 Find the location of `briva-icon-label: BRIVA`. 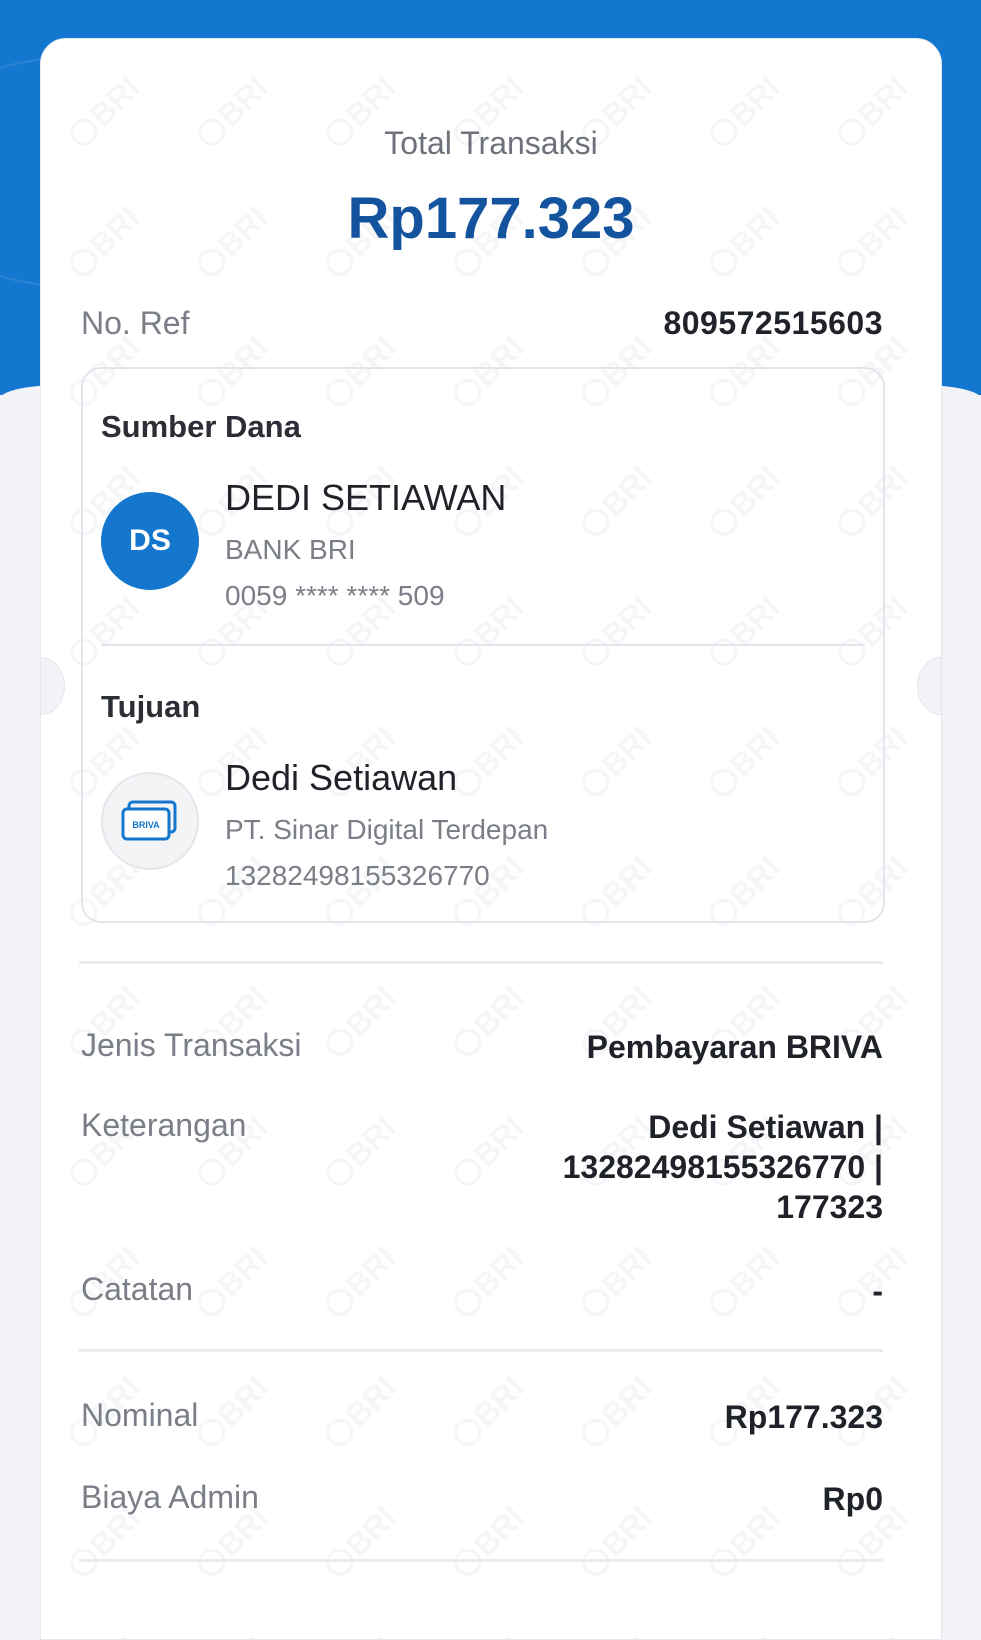

briva-icon-label: BRIVA is located at coordinates (146, 825).